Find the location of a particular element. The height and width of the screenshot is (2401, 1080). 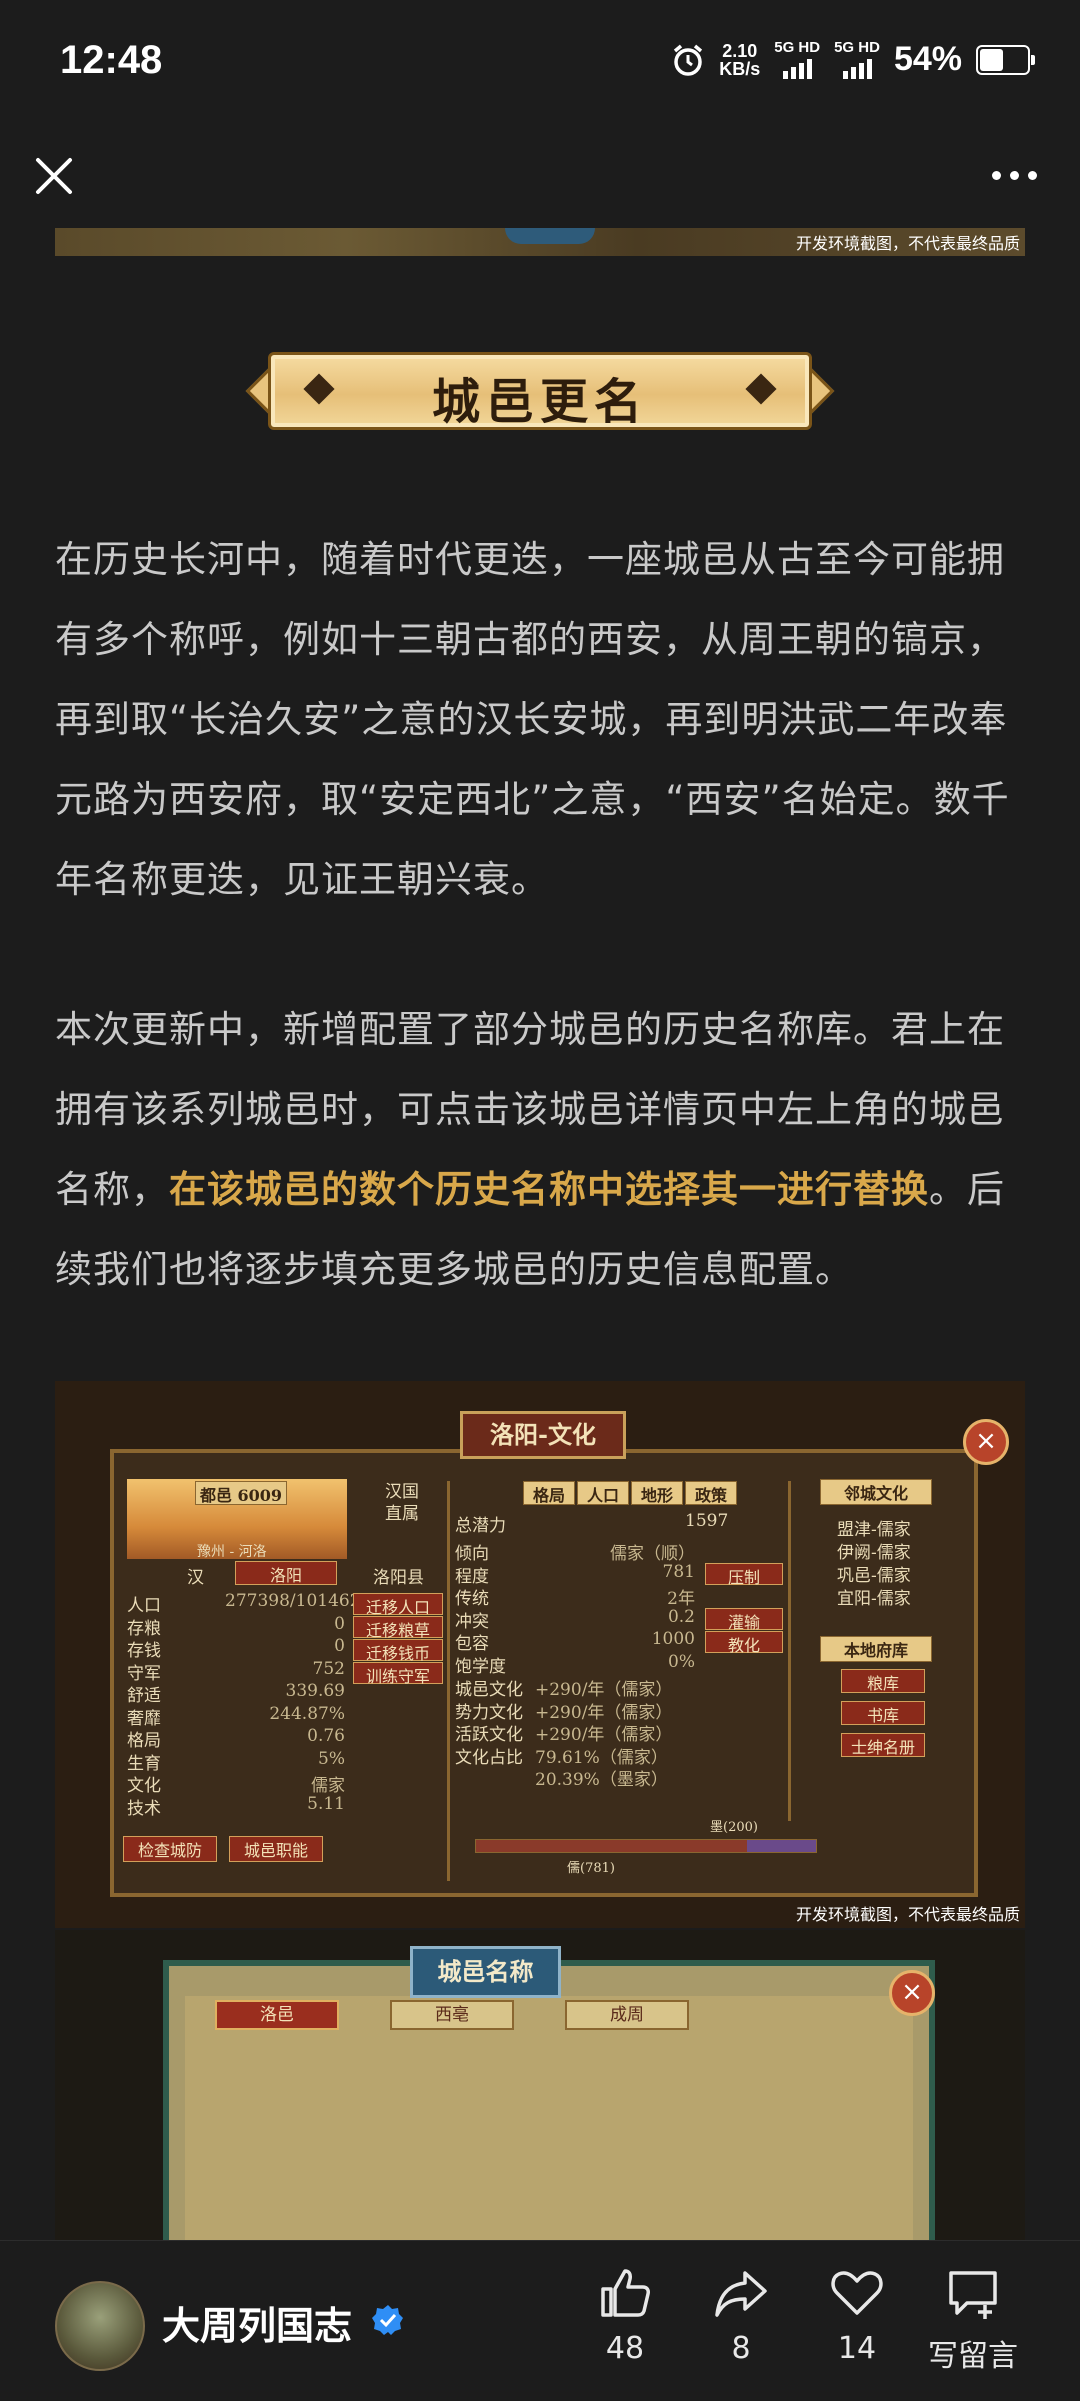

culture-stat-label: 冲突 is located at coordinates (472, 1621).